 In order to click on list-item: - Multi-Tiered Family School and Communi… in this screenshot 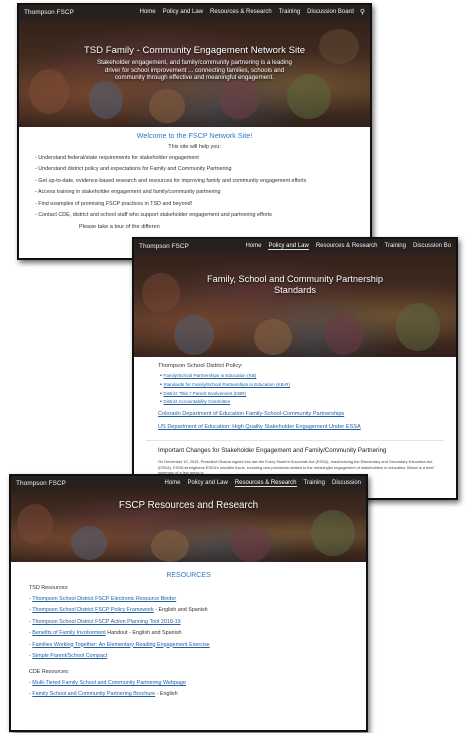, I will do `click(107, 682)`.